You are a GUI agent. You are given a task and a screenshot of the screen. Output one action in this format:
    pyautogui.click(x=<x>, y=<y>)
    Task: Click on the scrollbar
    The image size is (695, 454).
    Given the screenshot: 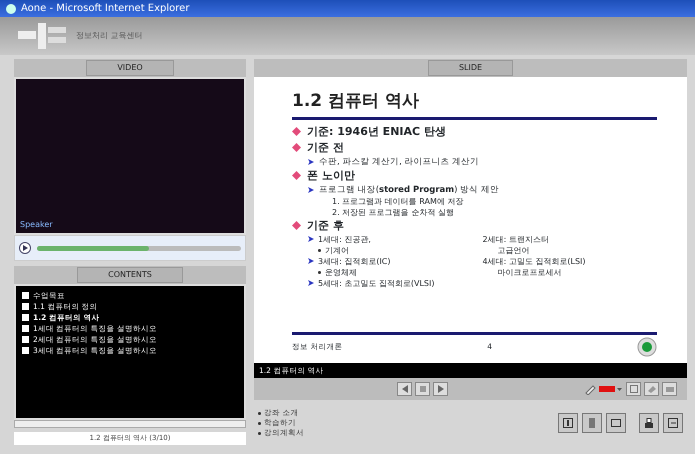 What is the action you would take?
    pyautogui.click(x=130, y=424)
    